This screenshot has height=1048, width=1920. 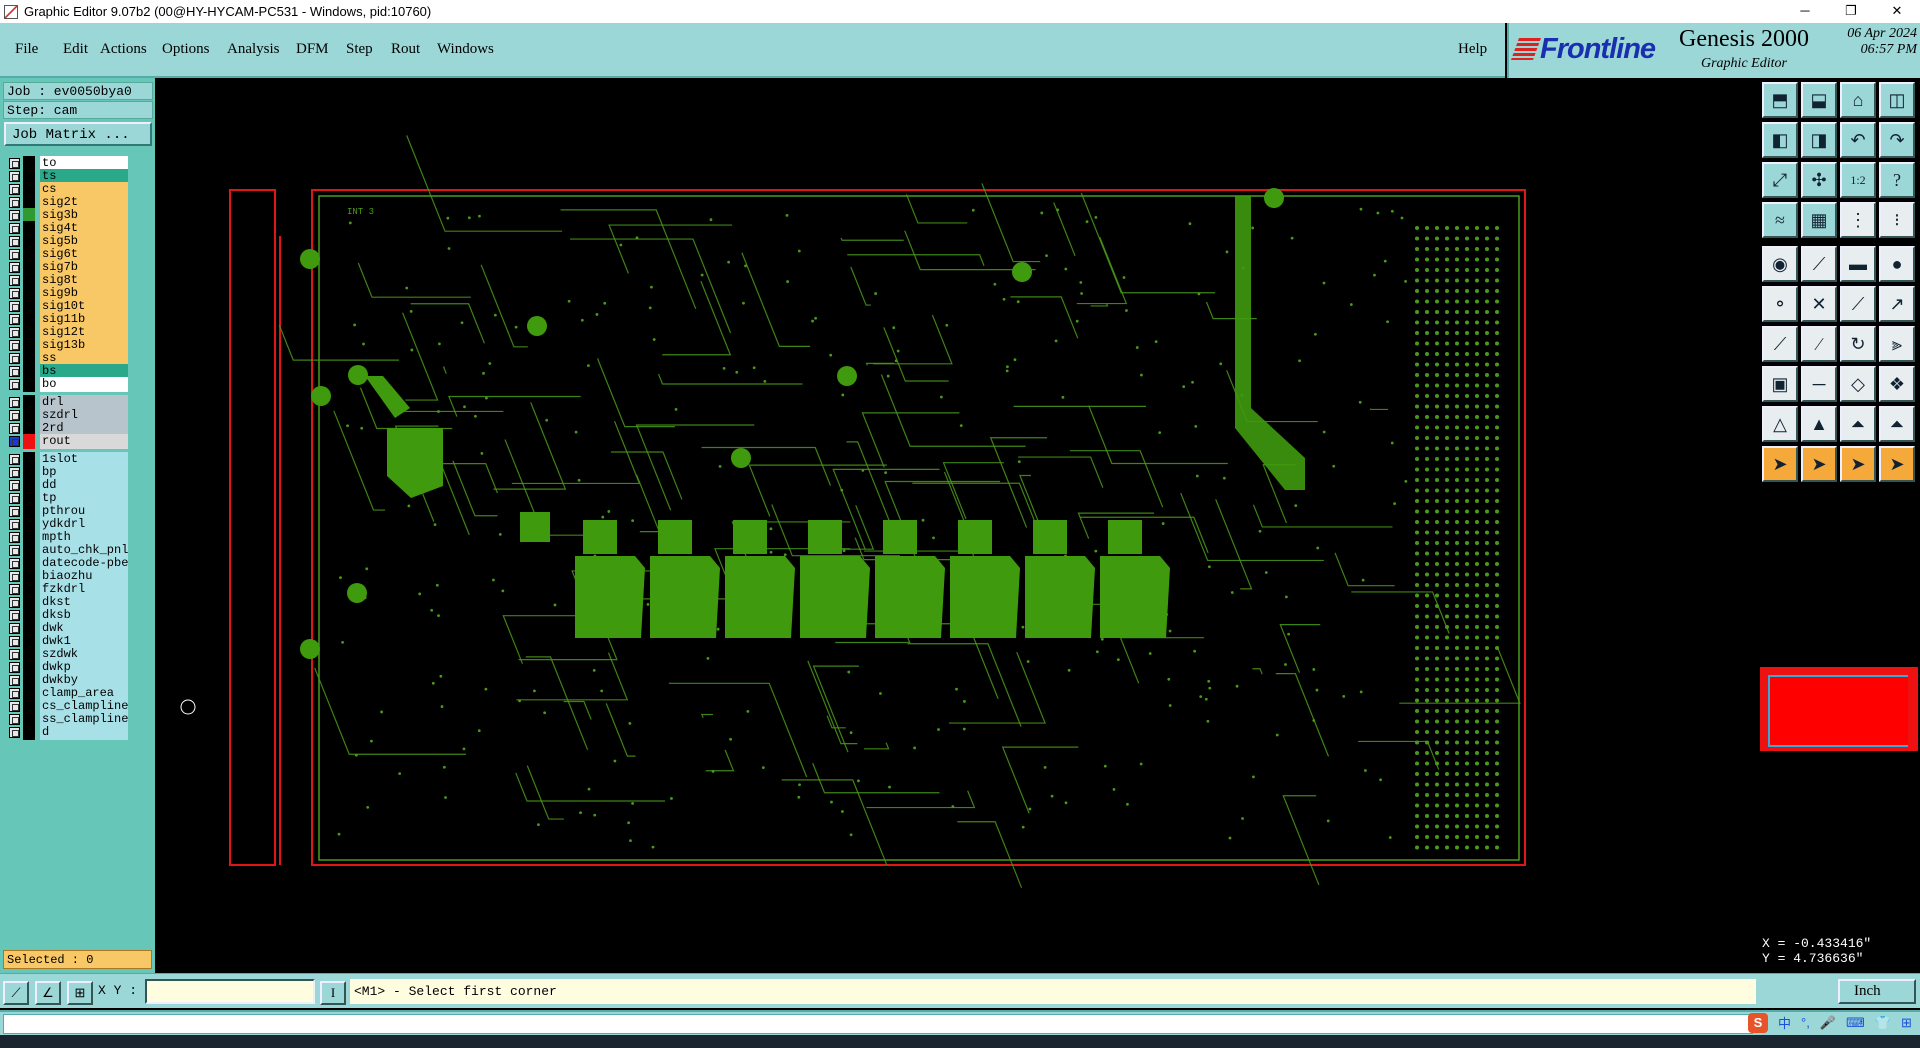 What do you see at coordinates (1780, 424) in the screenshot?
I see `triangle-icon: △` at bounding box center [1780, 424].